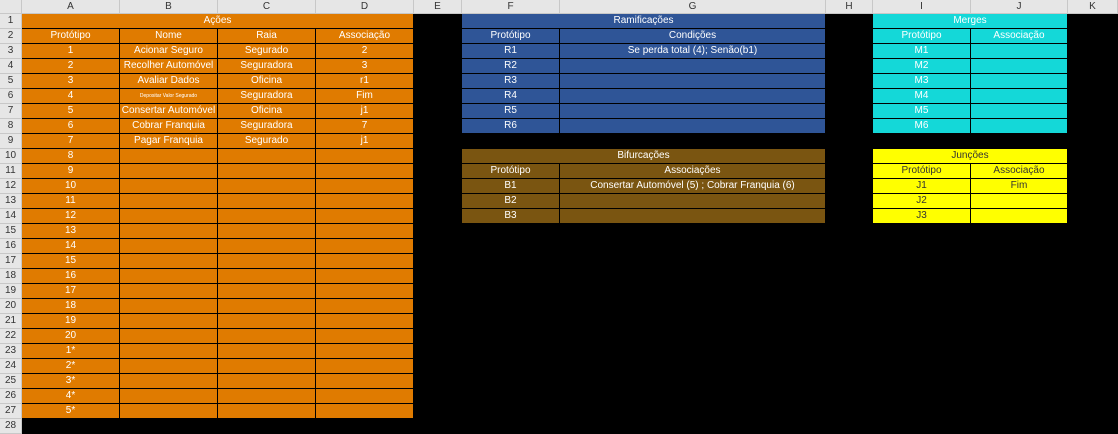  I want to click on row-header-9: 9, so click(11, 141).